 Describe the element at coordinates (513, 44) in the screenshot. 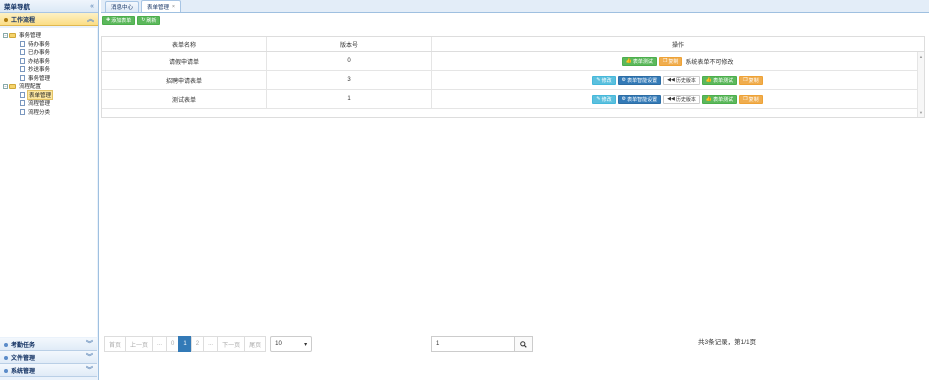

I see `table-header: 表单名称 版本号 操作` at that location.